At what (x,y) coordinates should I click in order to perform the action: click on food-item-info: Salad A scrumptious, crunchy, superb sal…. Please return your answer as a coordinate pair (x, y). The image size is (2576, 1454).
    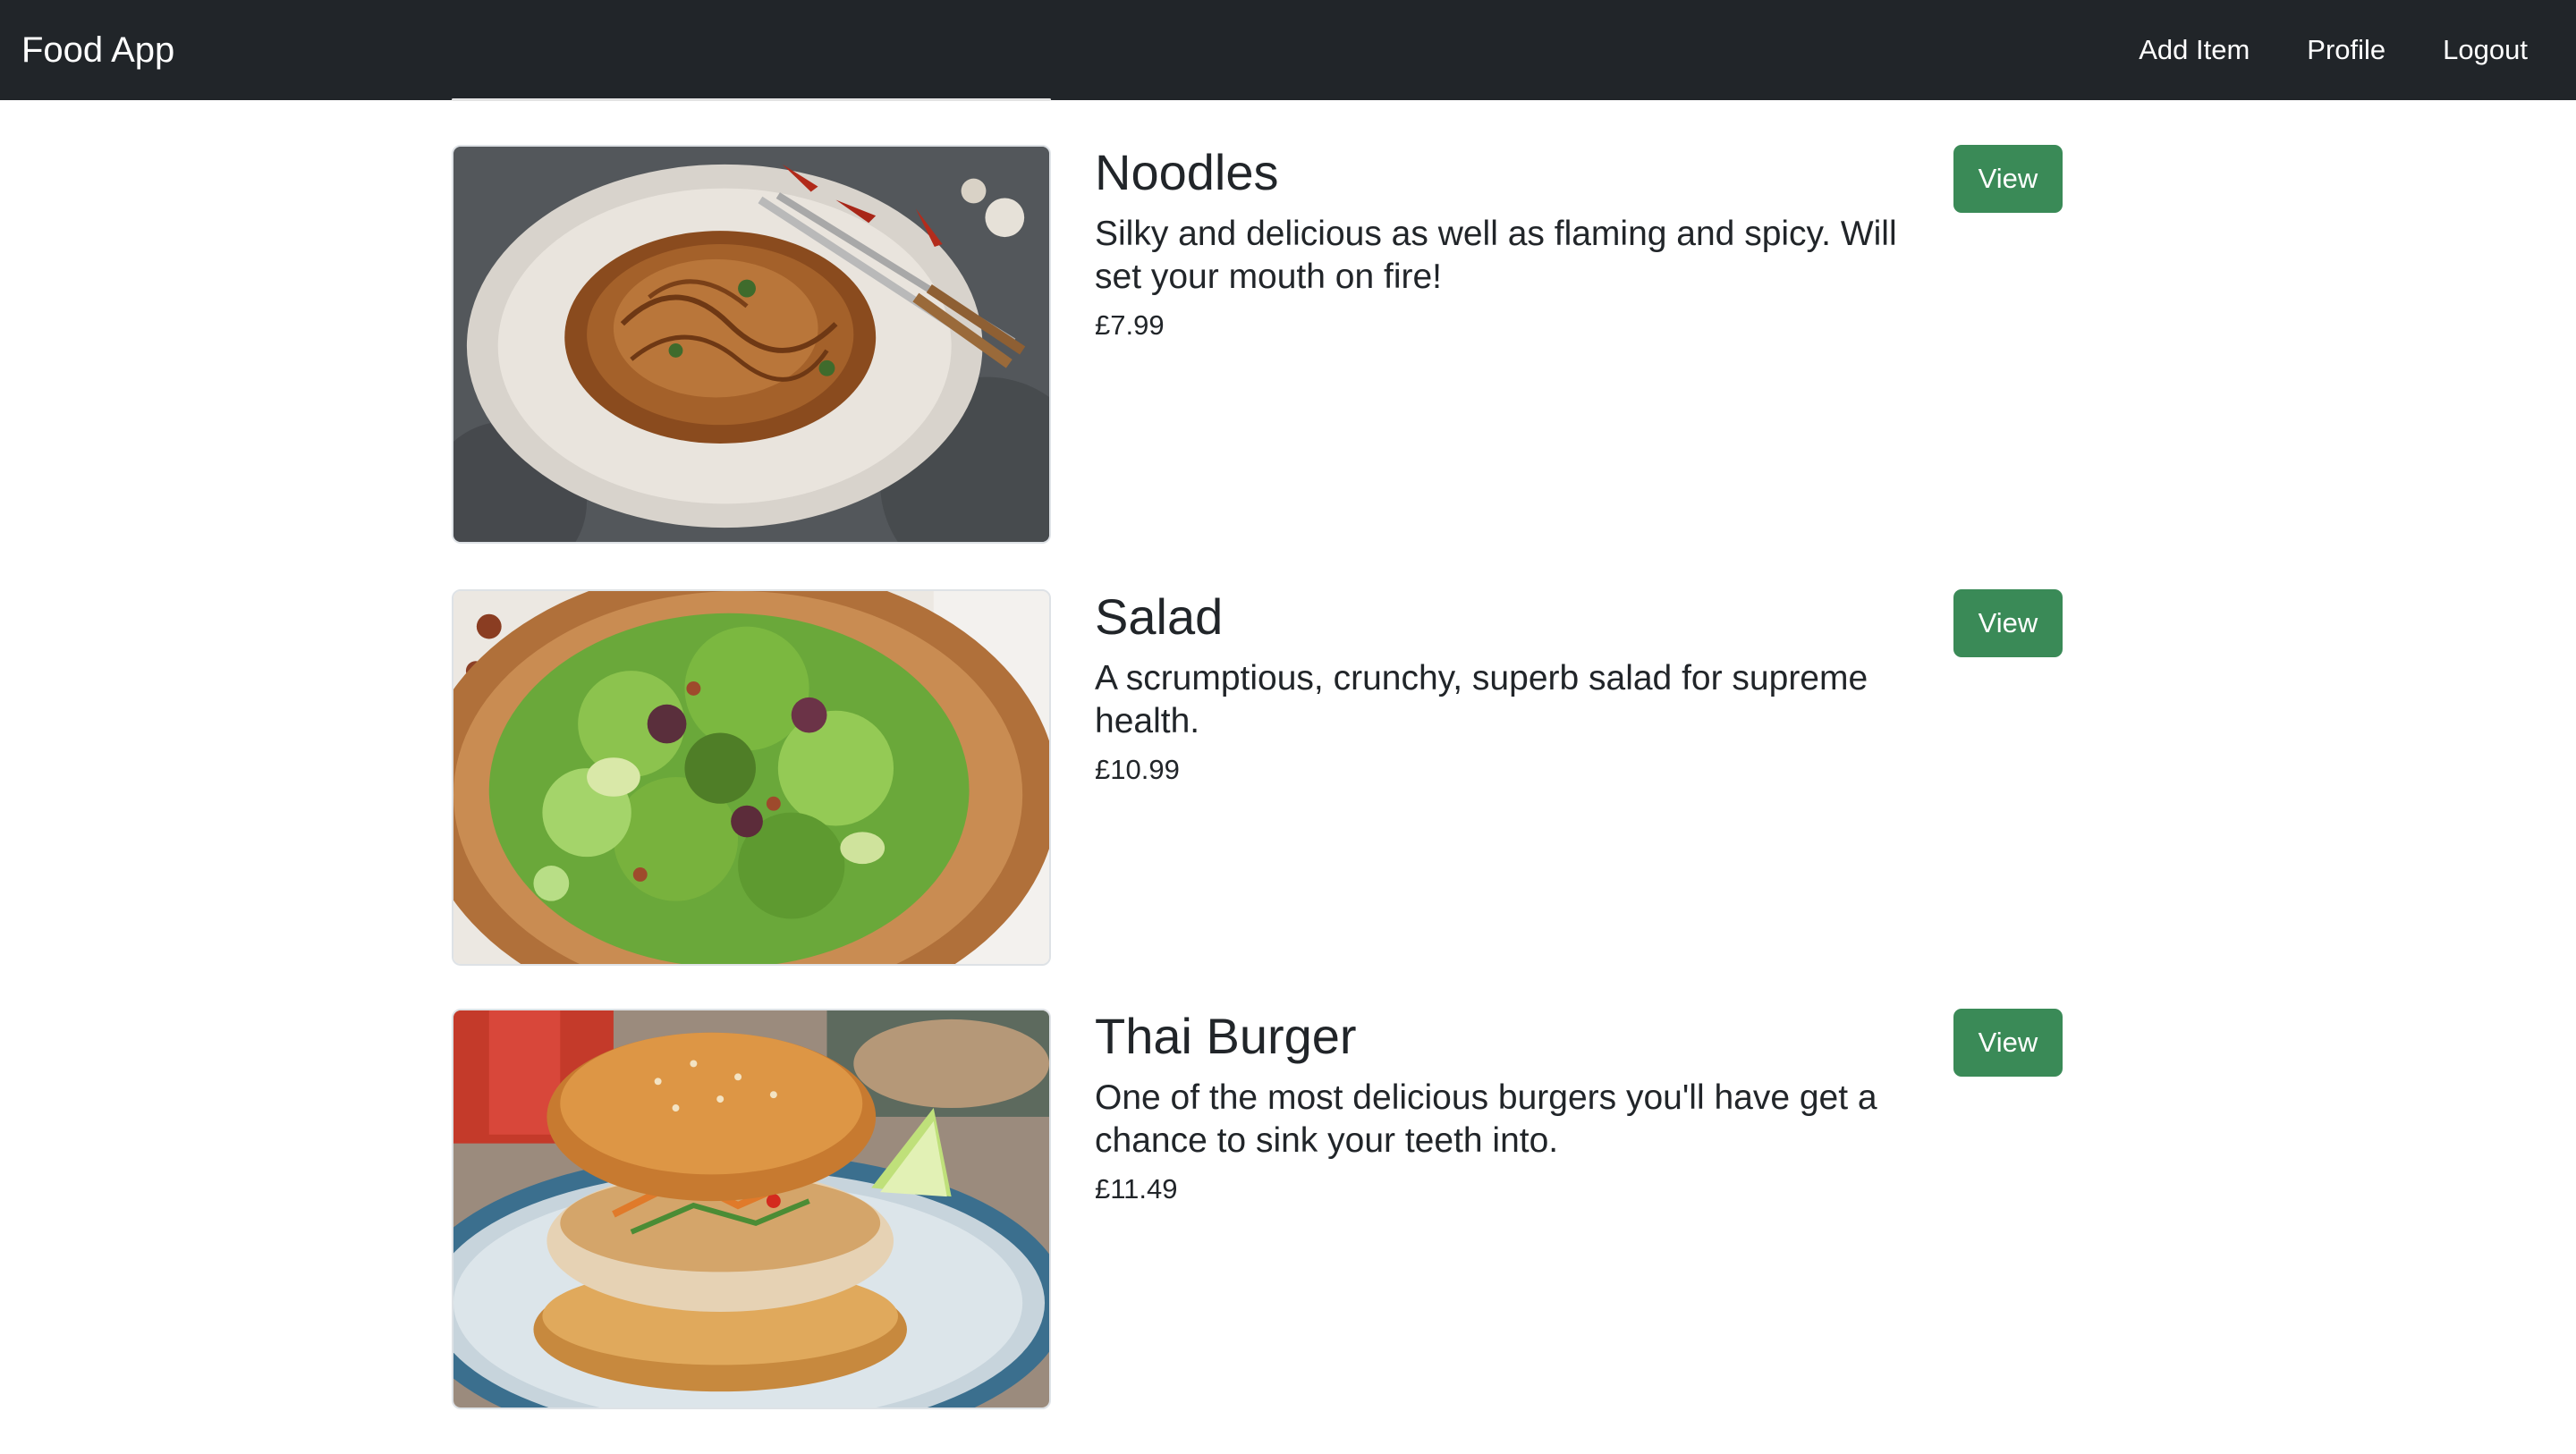
    Looking at the image, I should click on (1481, 687).